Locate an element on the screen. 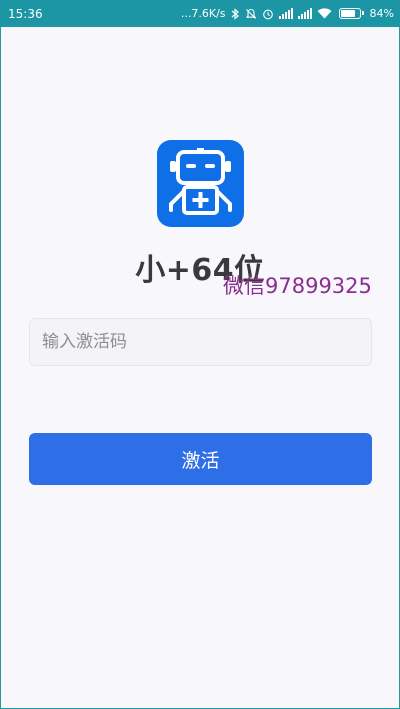  battery-percent: 84% is located at coordinates (381, 13).